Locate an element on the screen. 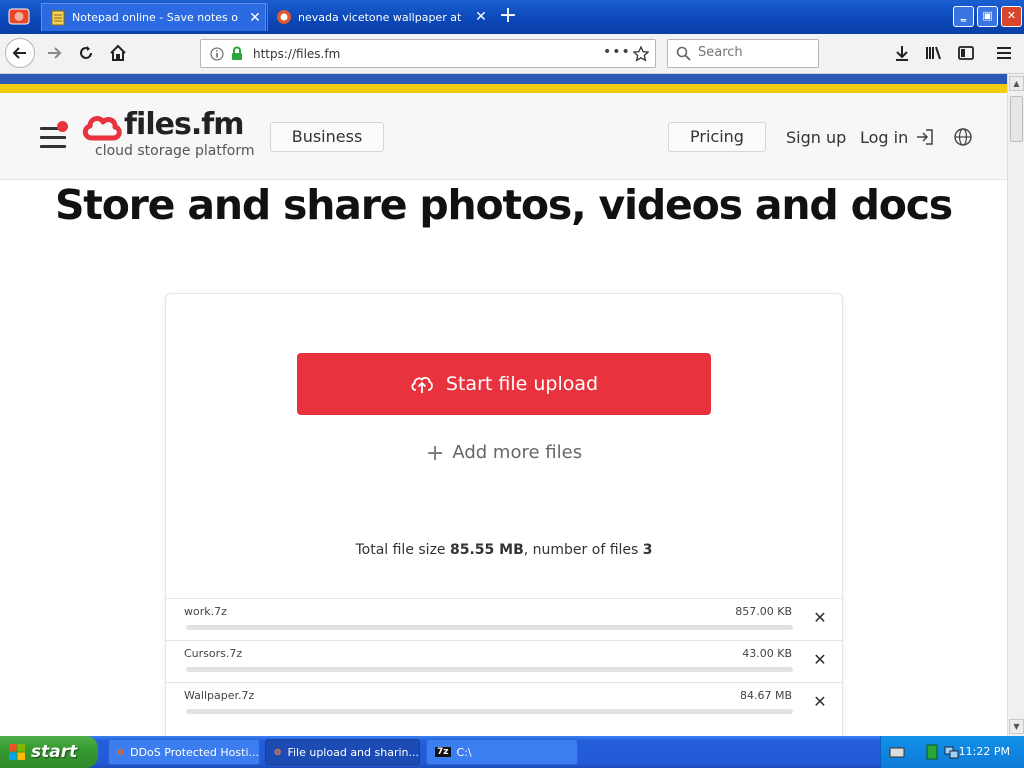 This screenshot has width=1024, height=768. start-label: start is located at coordinates (54, 752).